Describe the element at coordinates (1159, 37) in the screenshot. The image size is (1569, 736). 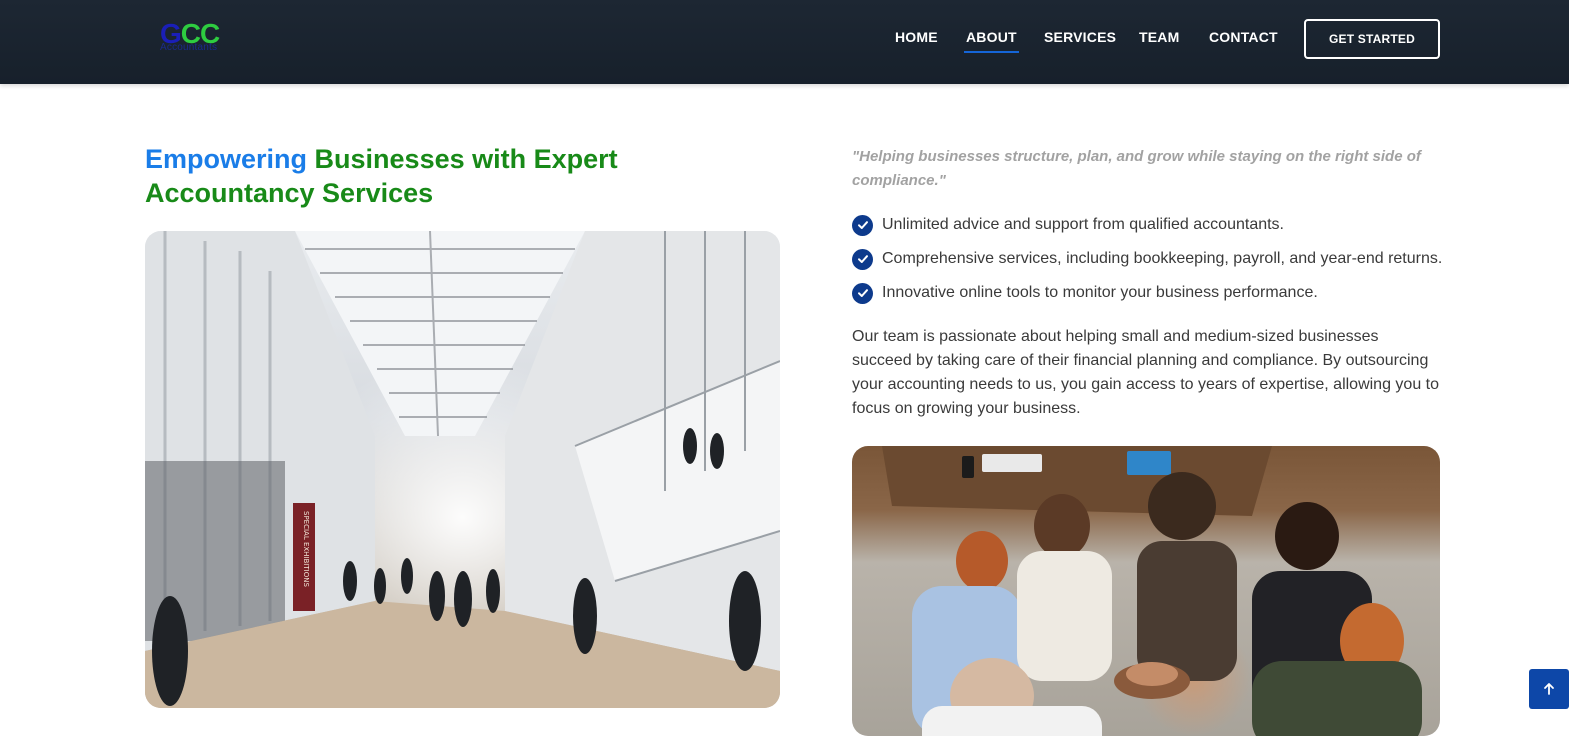
I see `nav-team: TEAM` at that location.